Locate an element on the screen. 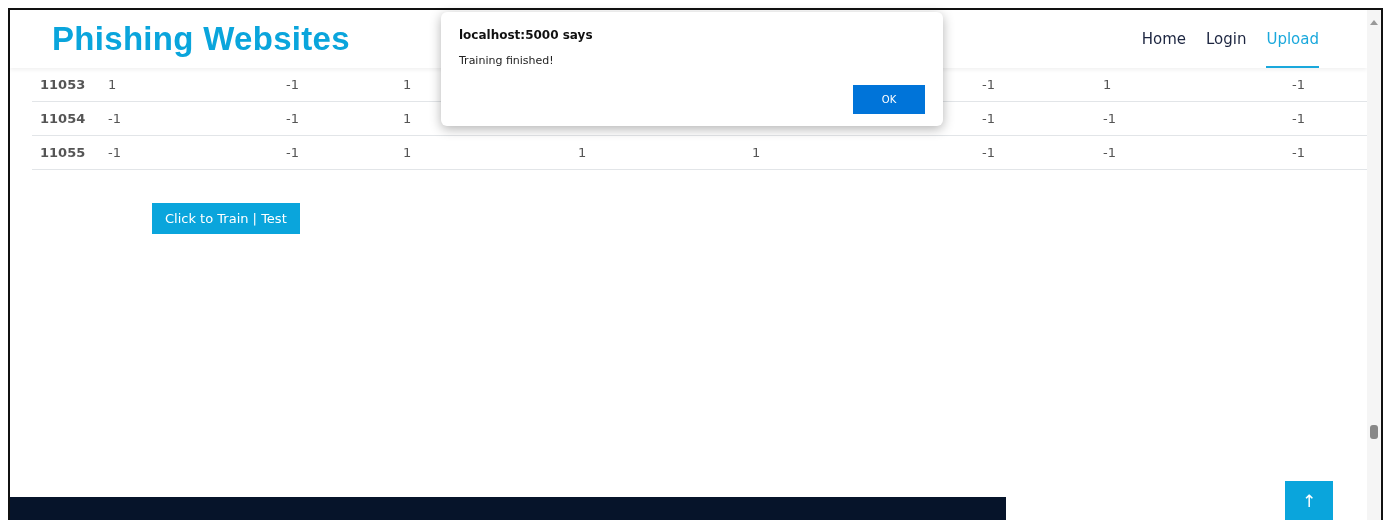 Image resolution: width=1389 pixels, height=520 pixels. row-index: 11054 is located at coordinates (63, 118).